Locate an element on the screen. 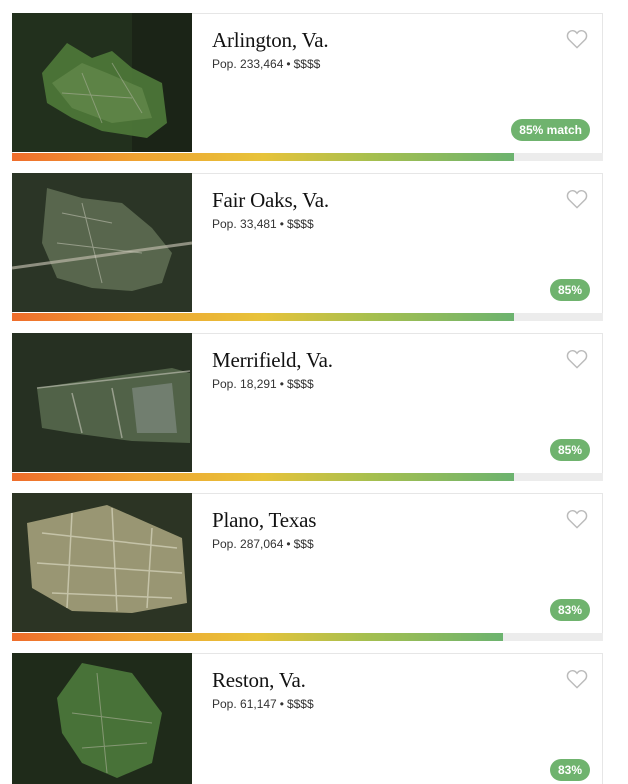  place-info: Arlington, Va. Pop. 233,464 • $$$$ is located at coordinates (270, 49).